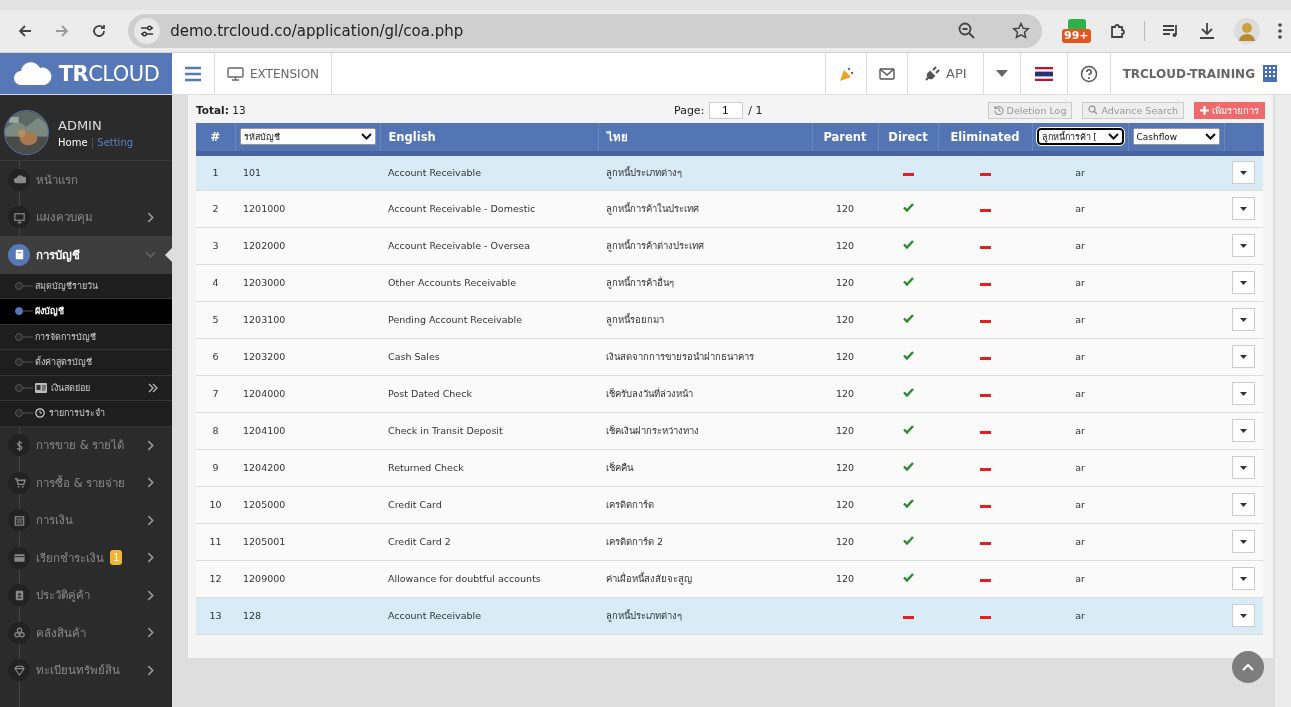 Image resolution: width=1291 pixels, height=707 pixels. Describe the element at coordinates (86, 595) in the screenshot. I see `sidebar-item: ประวัติคู่ค้า` at that location.